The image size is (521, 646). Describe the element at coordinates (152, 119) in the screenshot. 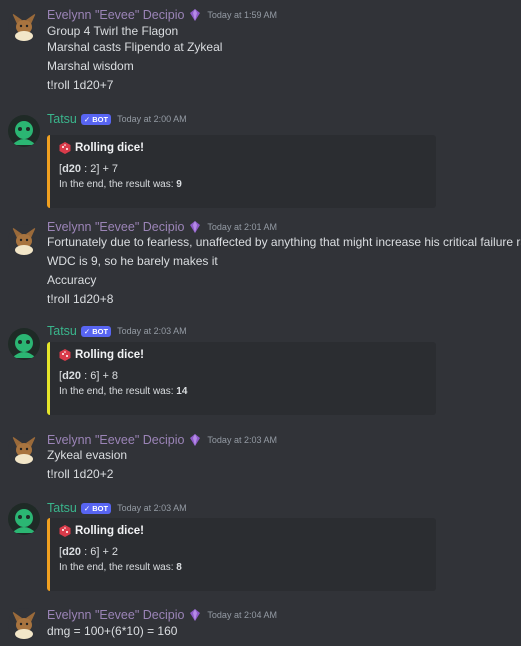

I see `timestamp: Today at 2:00 AM` at that location.